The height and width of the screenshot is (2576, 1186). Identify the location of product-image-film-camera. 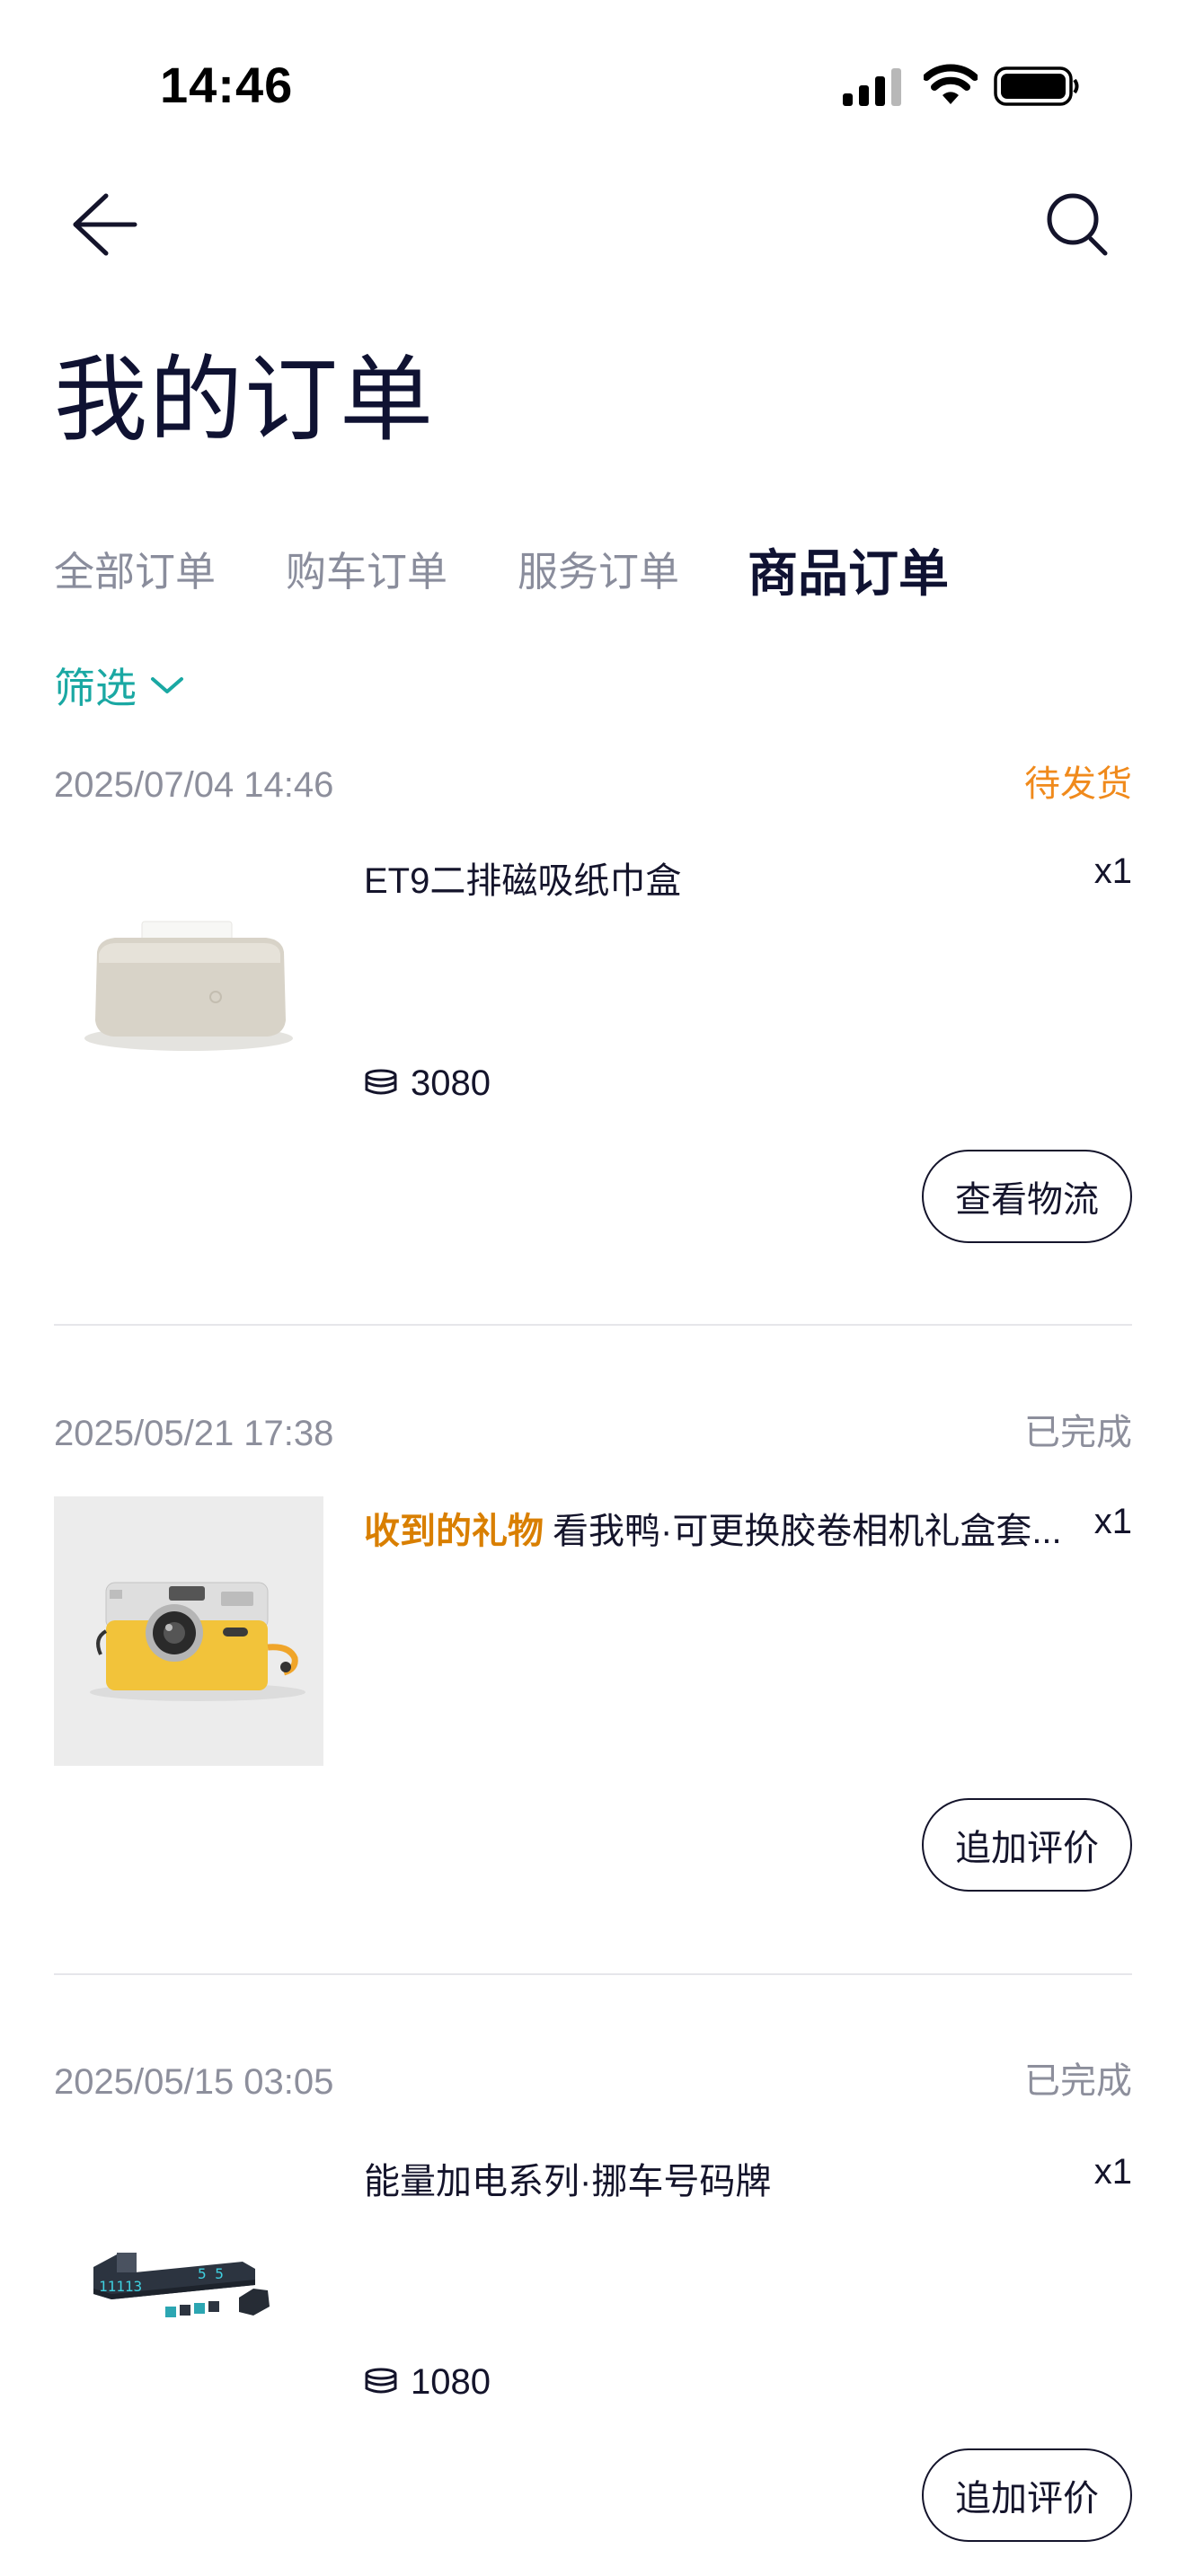
(188, 1631).